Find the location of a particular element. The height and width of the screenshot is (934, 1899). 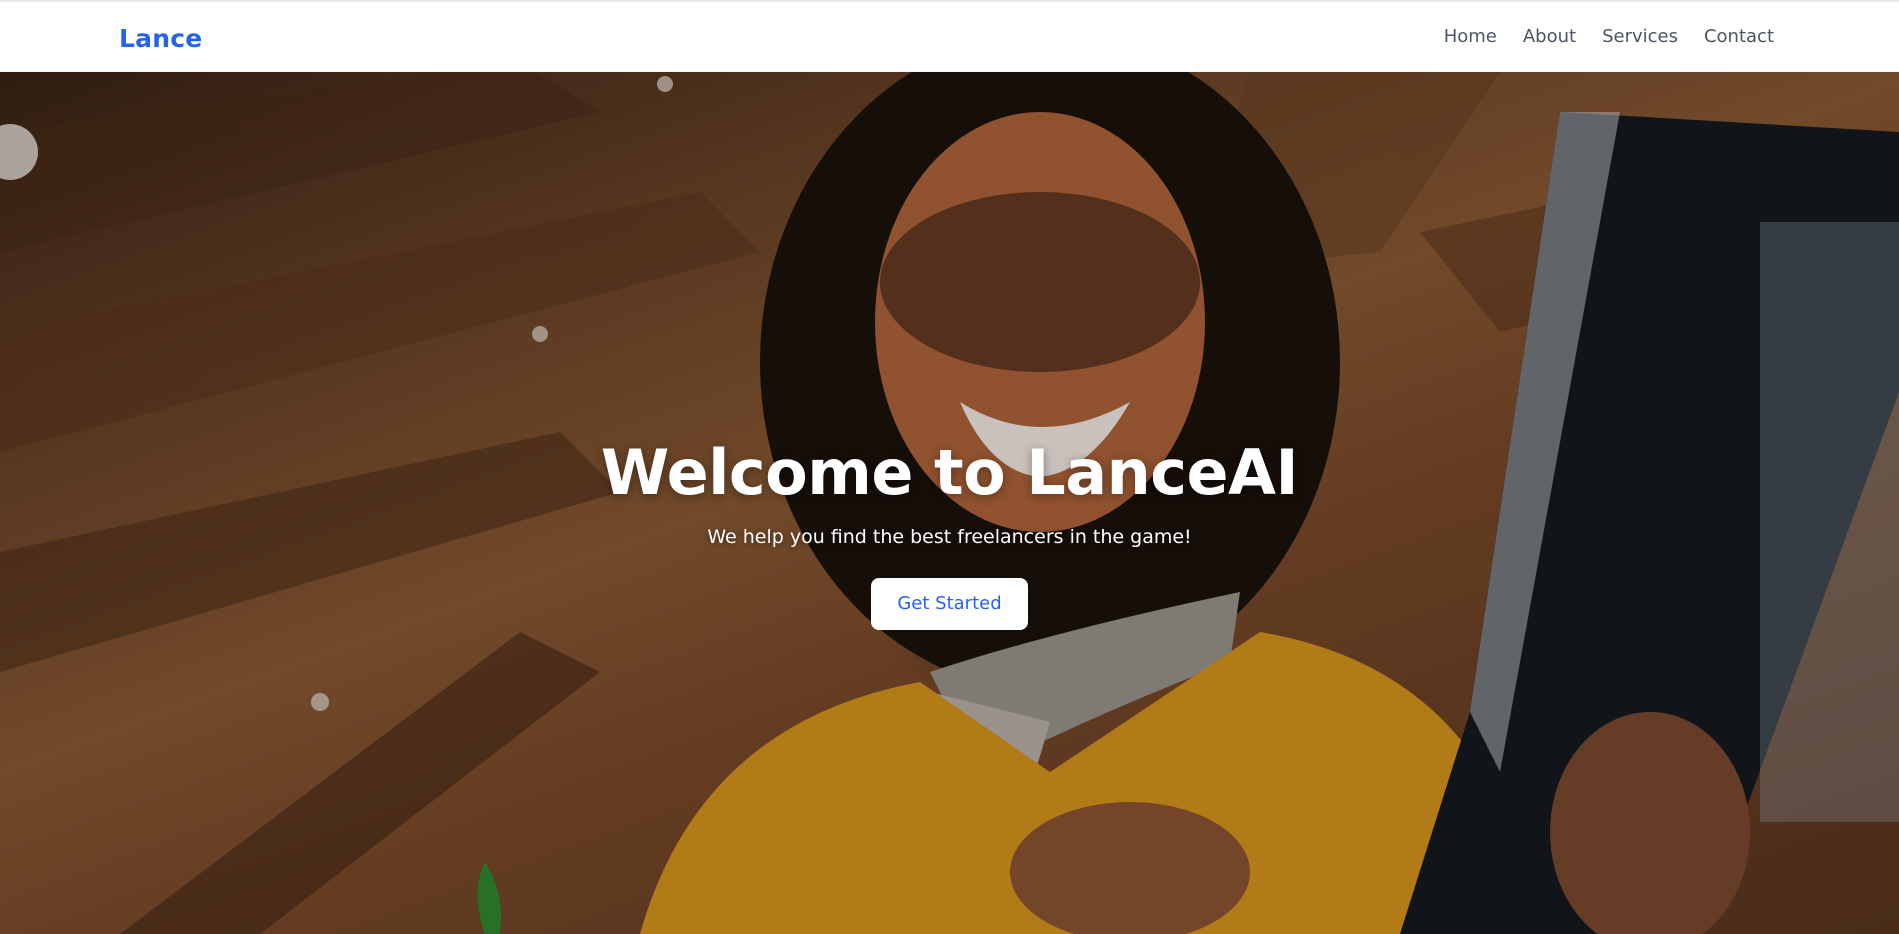

get-started-button: Get Started is located at coordinates (949, 604).